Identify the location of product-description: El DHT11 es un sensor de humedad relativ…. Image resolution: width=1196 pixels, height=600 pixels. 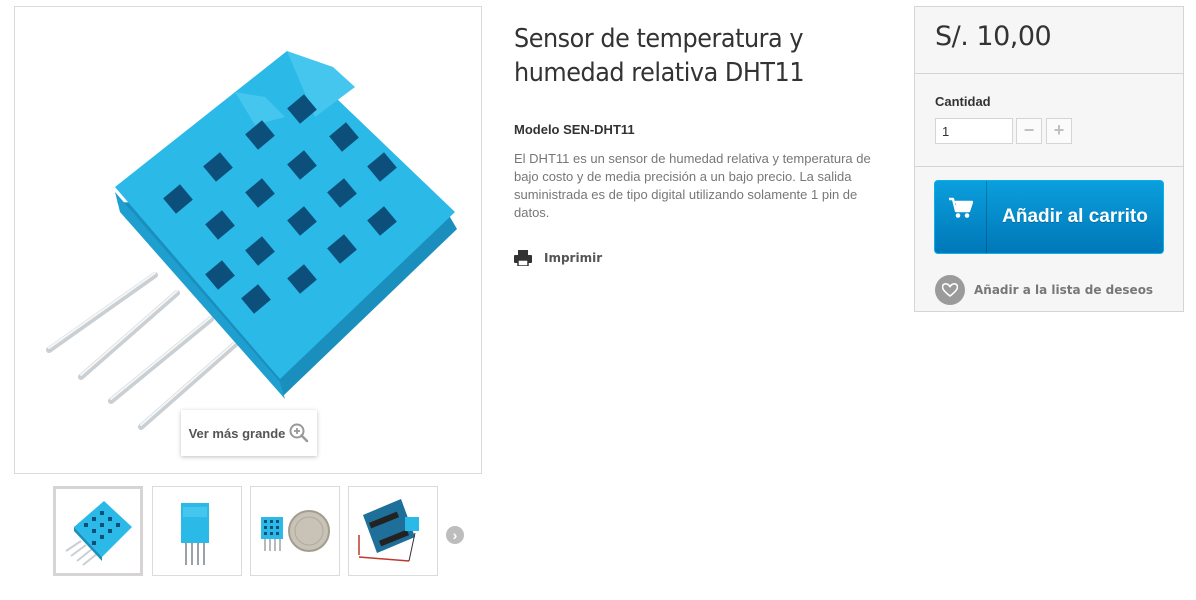
(692, 185).